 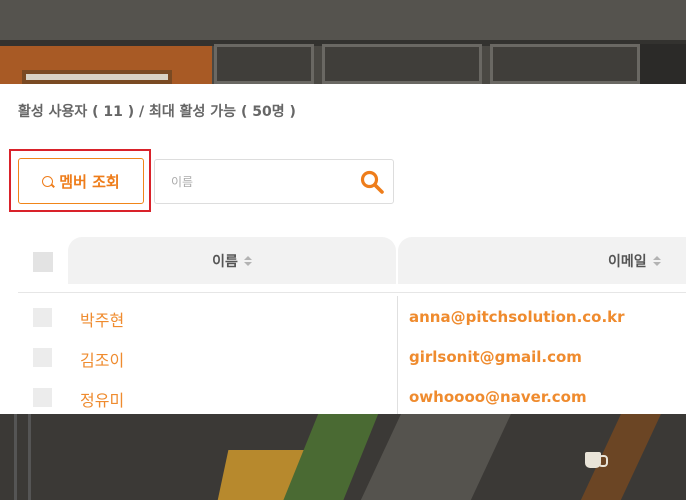 What do you see at coordinates (495, 357) in the screenshot?
I see `member-email: girlsonit@gmail.com` at bounding box center [495, 357].